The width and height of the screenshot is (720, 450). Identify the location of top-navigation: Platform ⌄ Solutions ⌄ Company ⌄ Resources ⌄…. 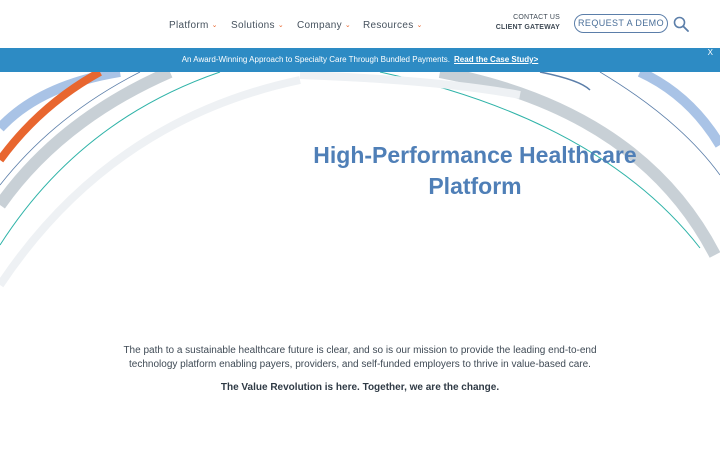
(360, 24).